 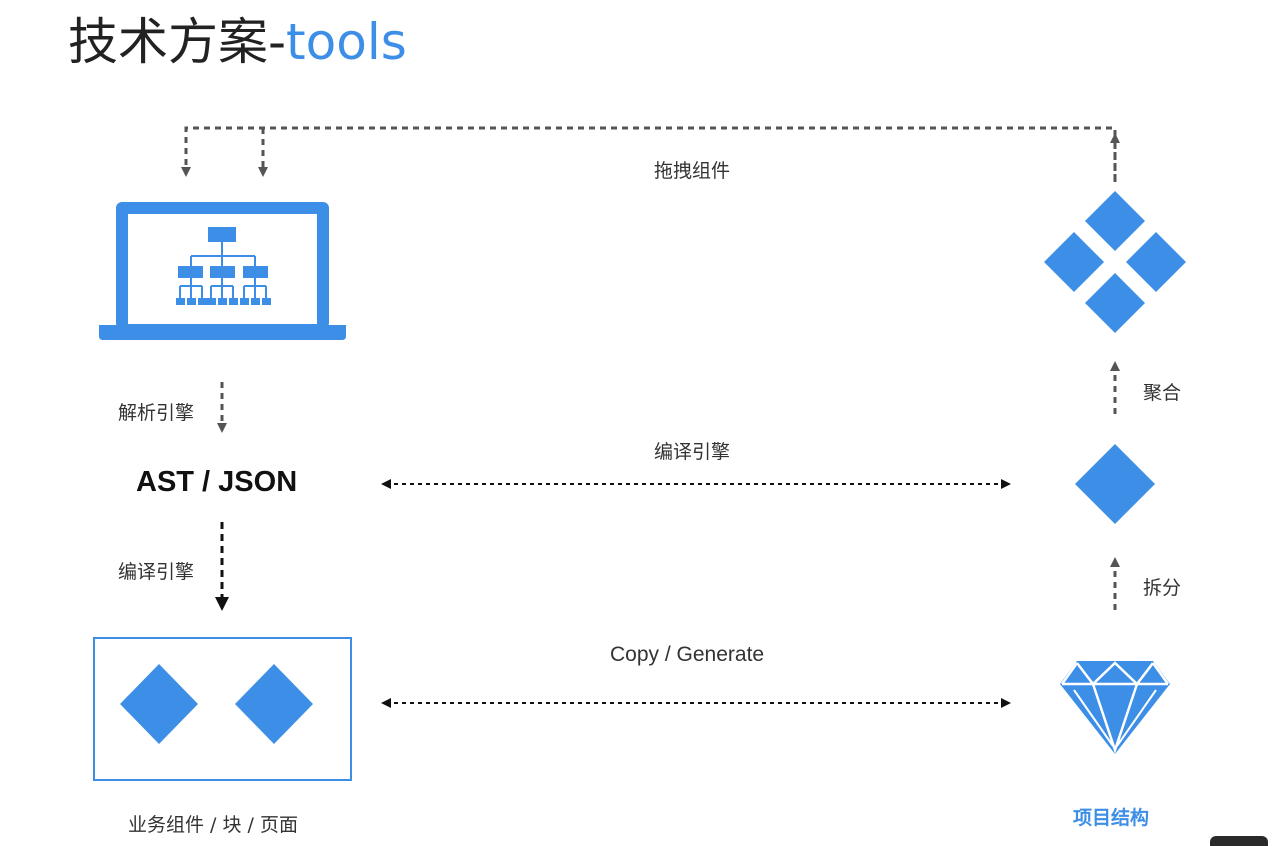 I want to click on laptop-sitemap-icon, so click(x=222, y=271).